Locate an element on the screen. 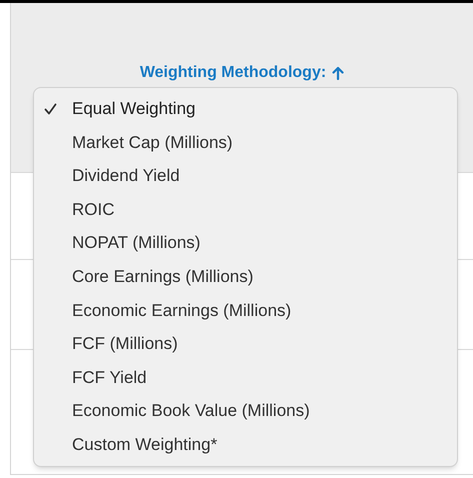 The height and width of the screenshot is (478, 473). menu-item: FCF (Millions) is located at coordinates (245, 344).